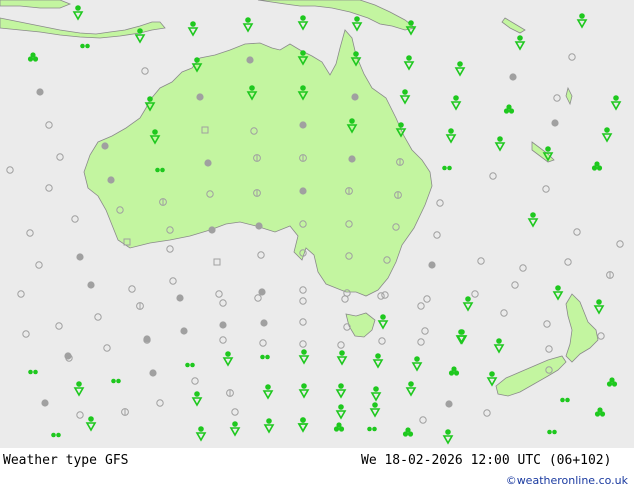 The height and width of the screenshot is (490, 634). I want to click on map-type-label: Weather type, so click(50, 460).